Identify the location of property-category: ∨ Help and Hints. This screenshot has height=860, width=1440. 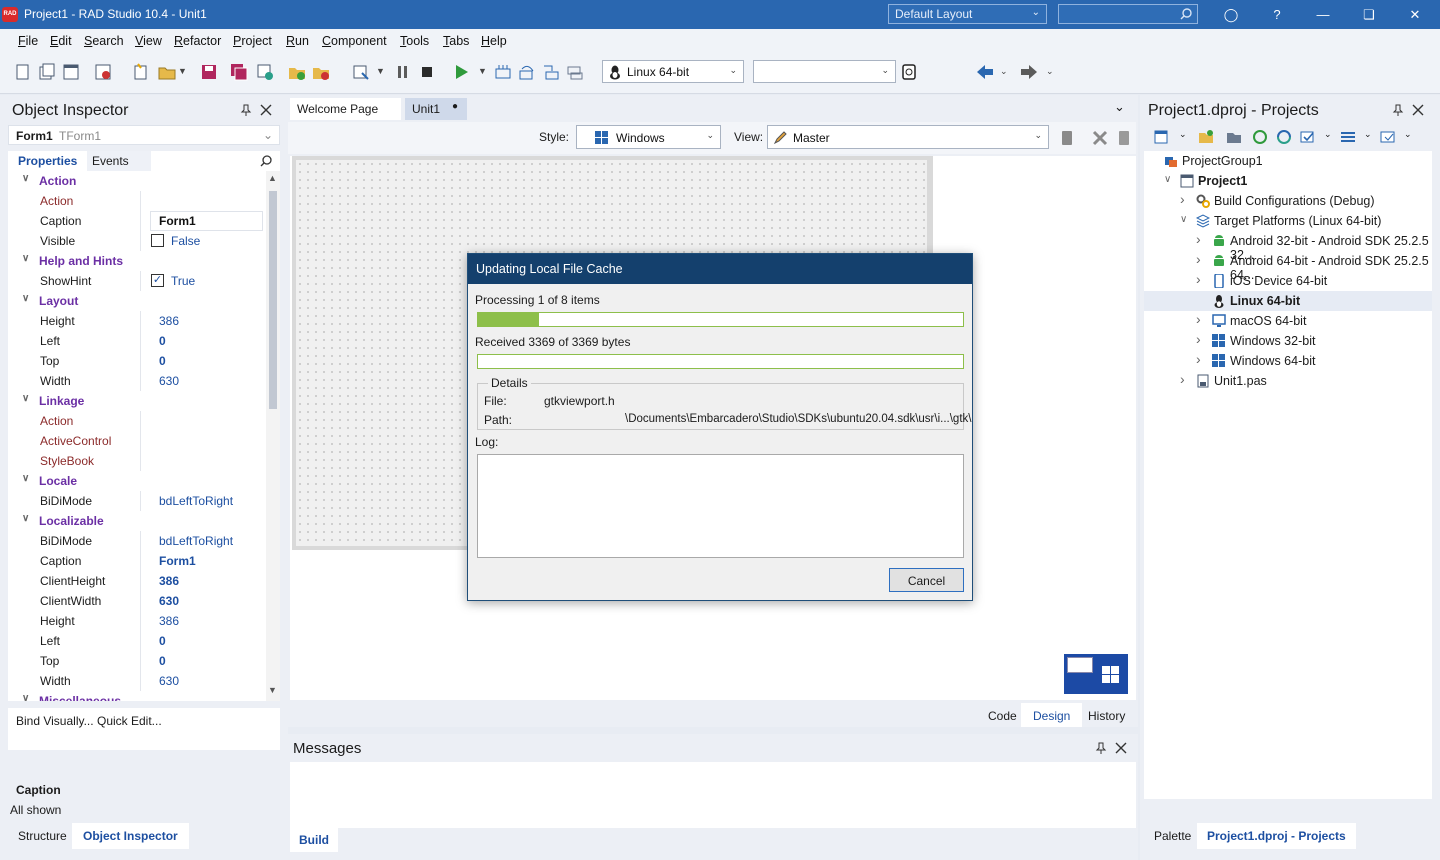
(140, 261).